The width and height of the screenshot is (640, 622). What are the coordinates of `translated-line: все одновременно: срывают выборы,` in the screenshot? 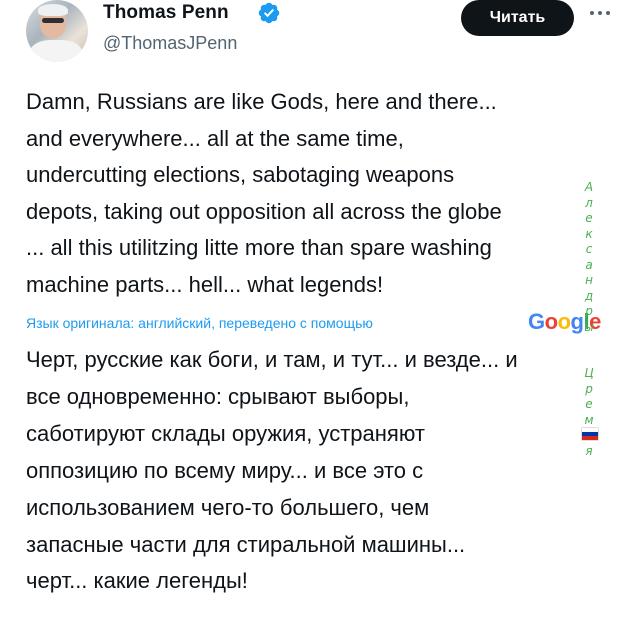 It's located at (218, 396).